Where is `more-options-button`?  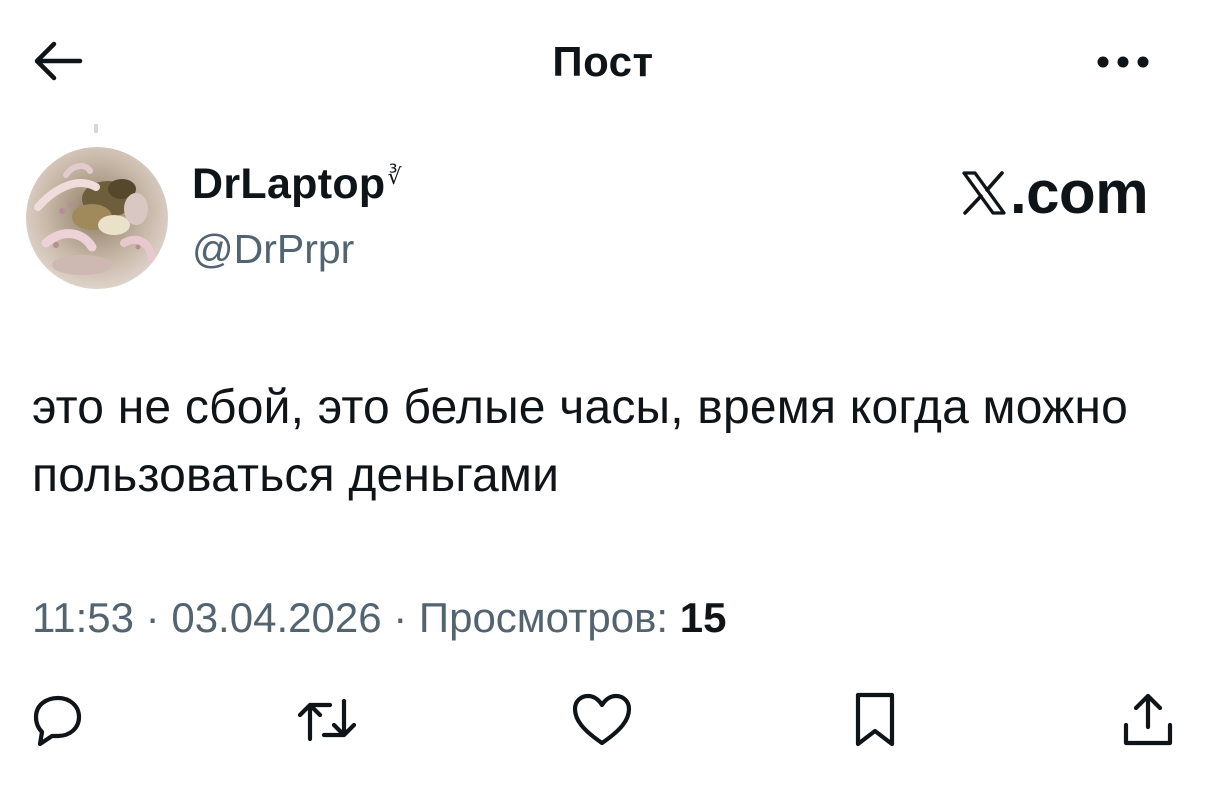 more-options-button is located at coordinates (1123, 62).